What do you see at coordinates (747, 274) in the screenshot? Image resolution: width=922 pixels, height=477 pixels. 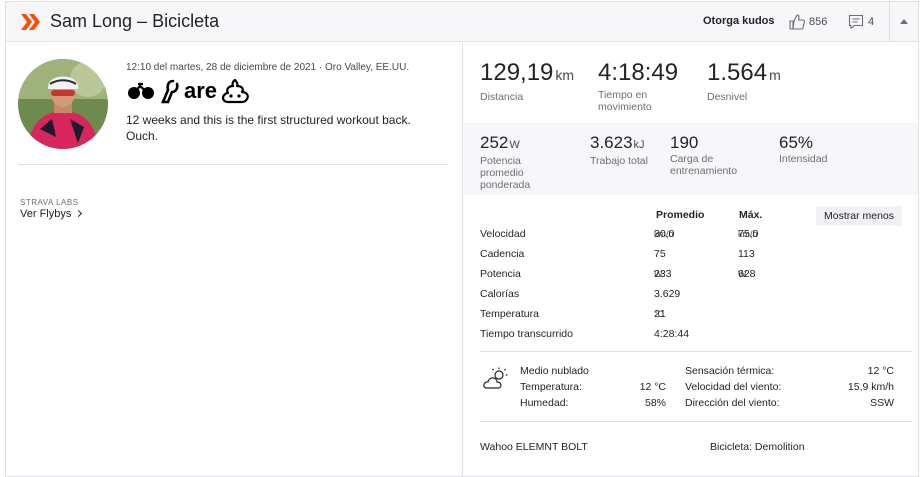 I see `row-max: 628 W` at bounding box center [747, 274].